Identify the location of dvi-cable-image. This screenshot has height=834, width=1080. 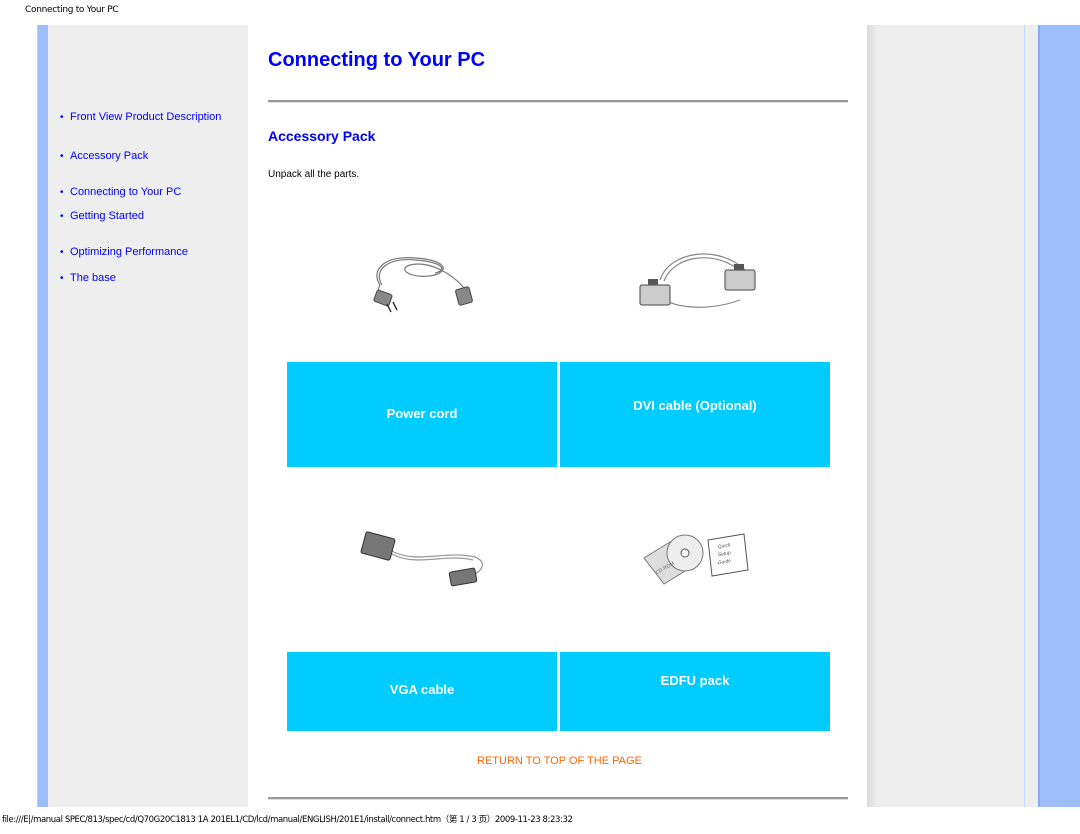
(697, 280).